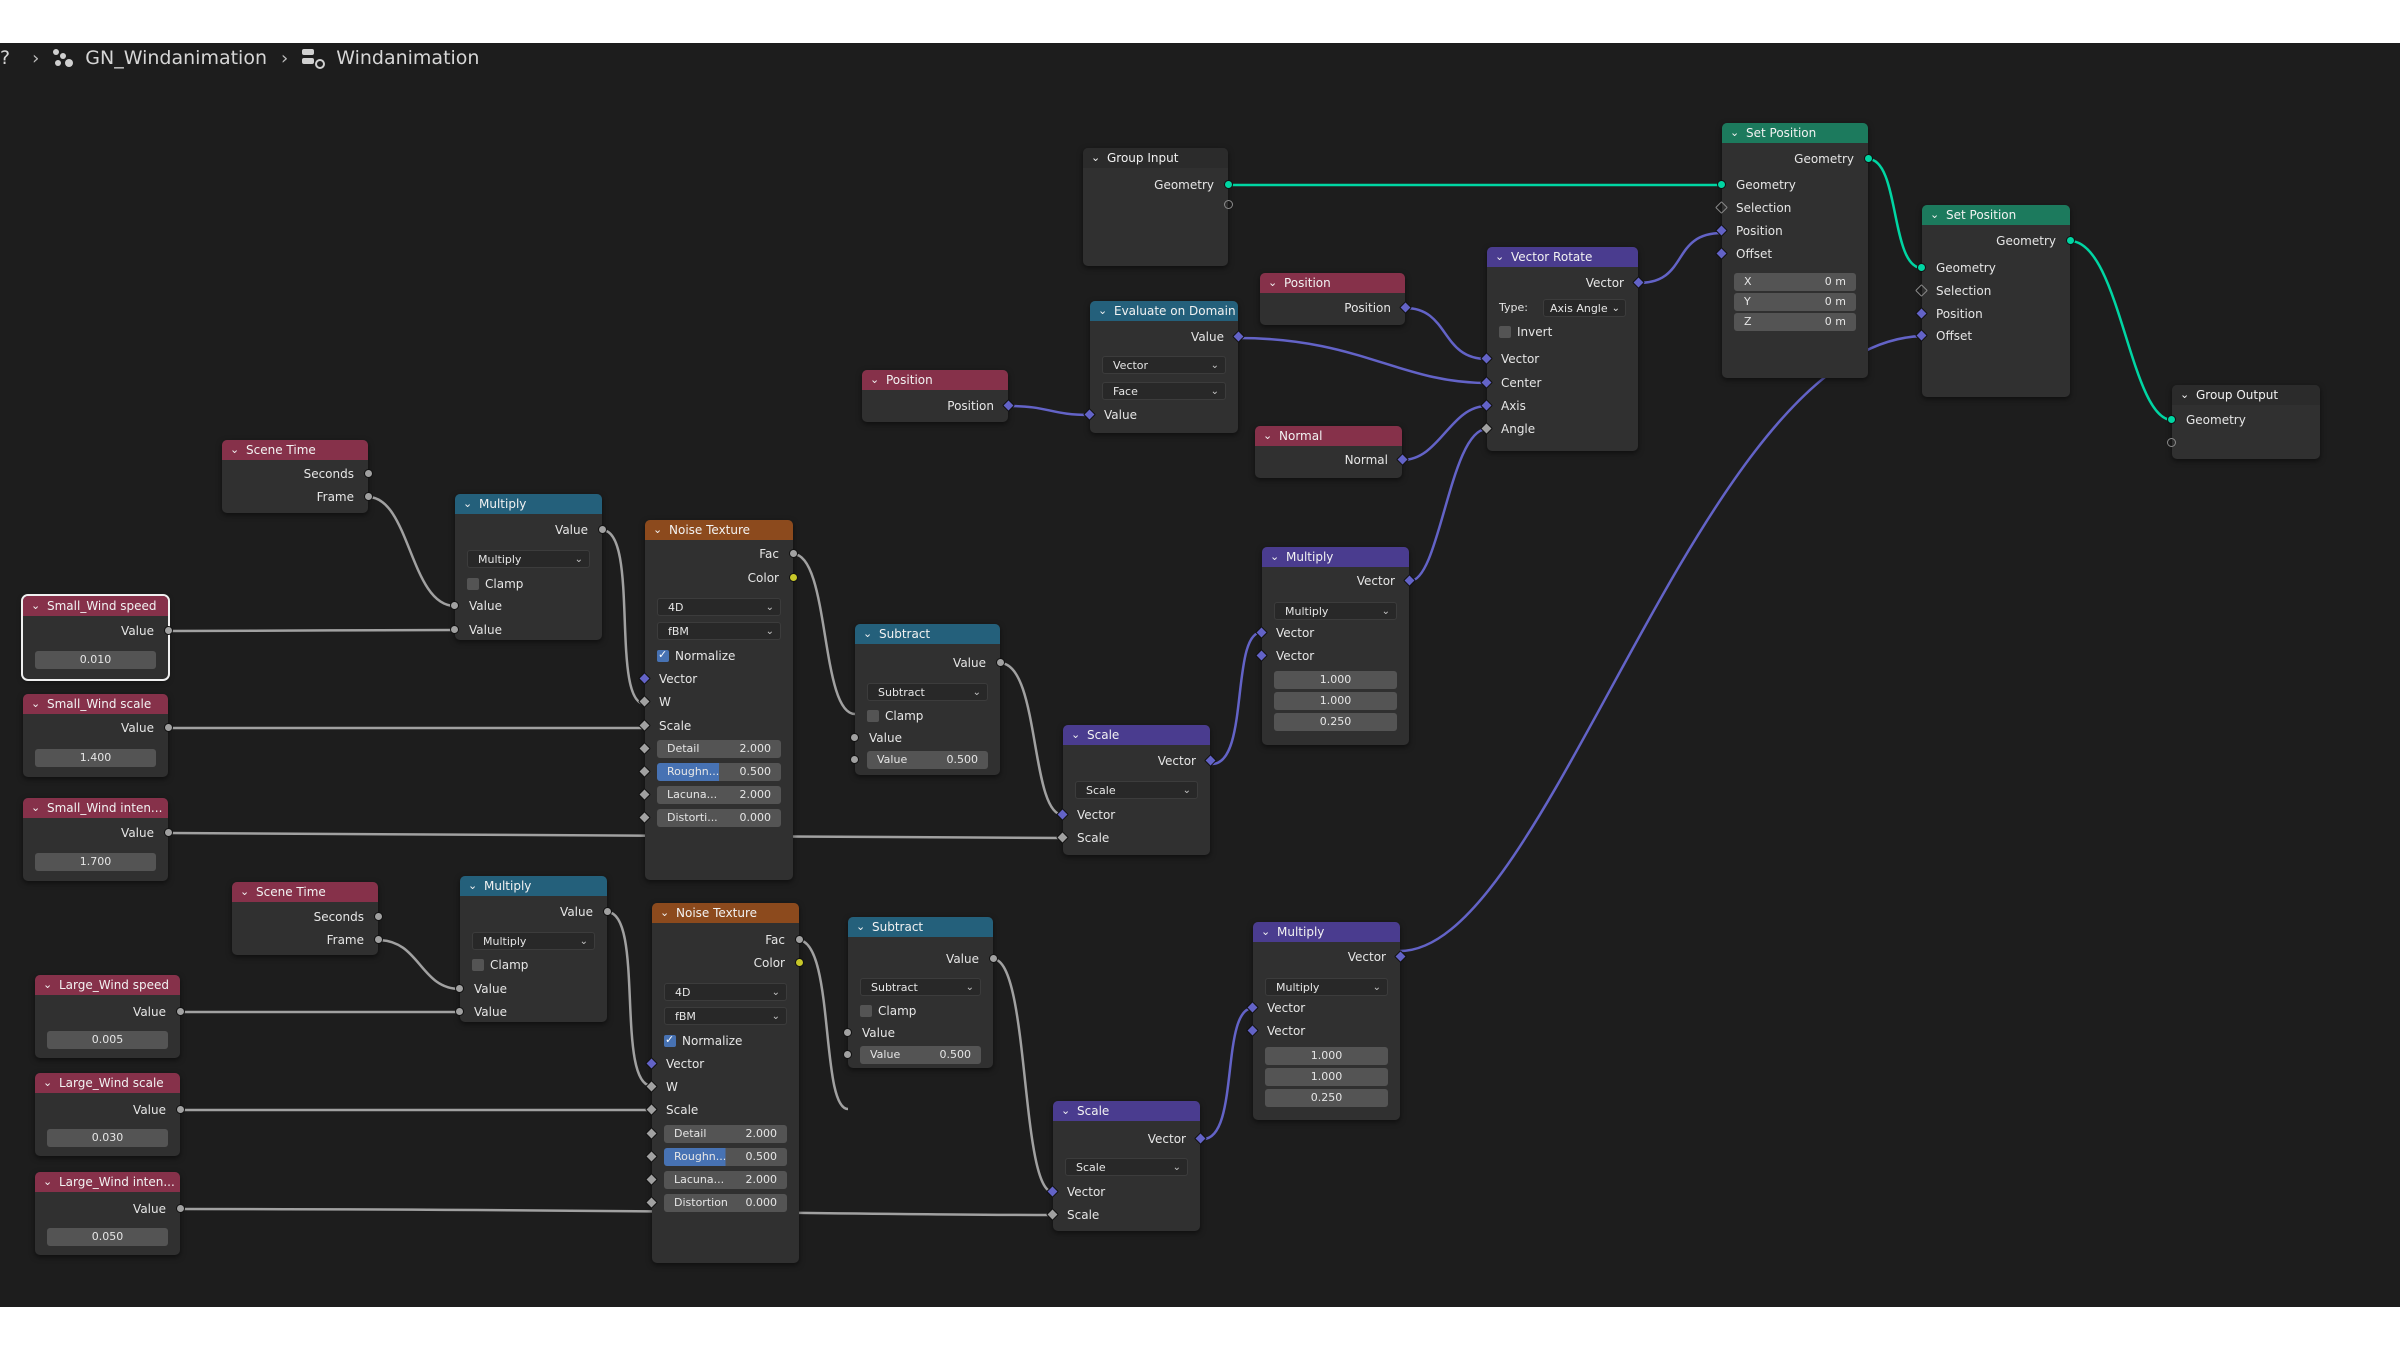 This screenshot has height=1350, width=2400. I want to click on breadcrumb-item-node-tree: GN_Windanimation, so click(159, 58).